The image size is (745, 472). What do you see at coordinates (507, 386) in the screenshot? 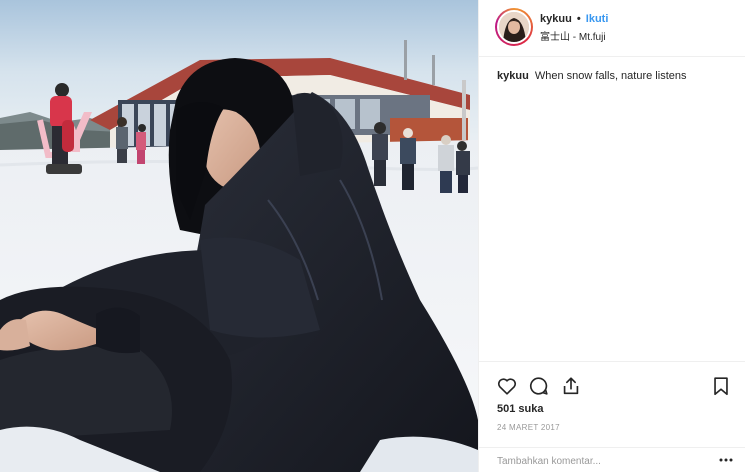
I see `heart-icon` at bounding box center [507, 386].